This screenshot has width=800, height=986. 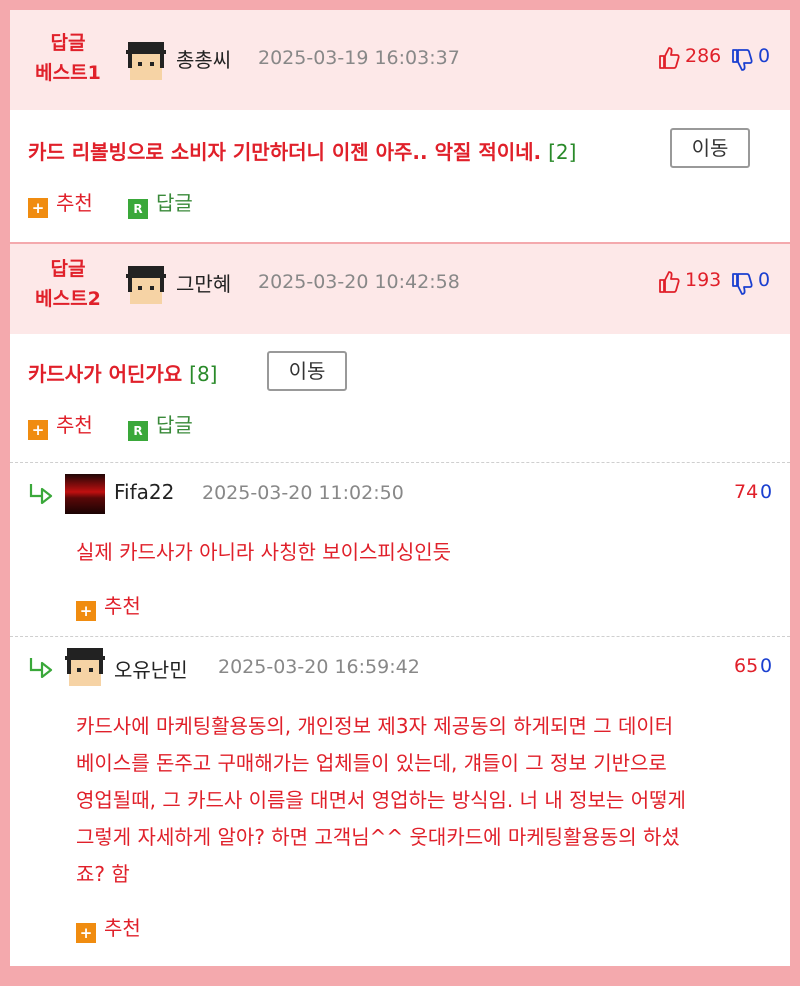 What do you see at coordinates (303, 493) in the screenshot?
I see `comment-date: 2025-03-20 11:02:50` at bounding box center [303, 493].